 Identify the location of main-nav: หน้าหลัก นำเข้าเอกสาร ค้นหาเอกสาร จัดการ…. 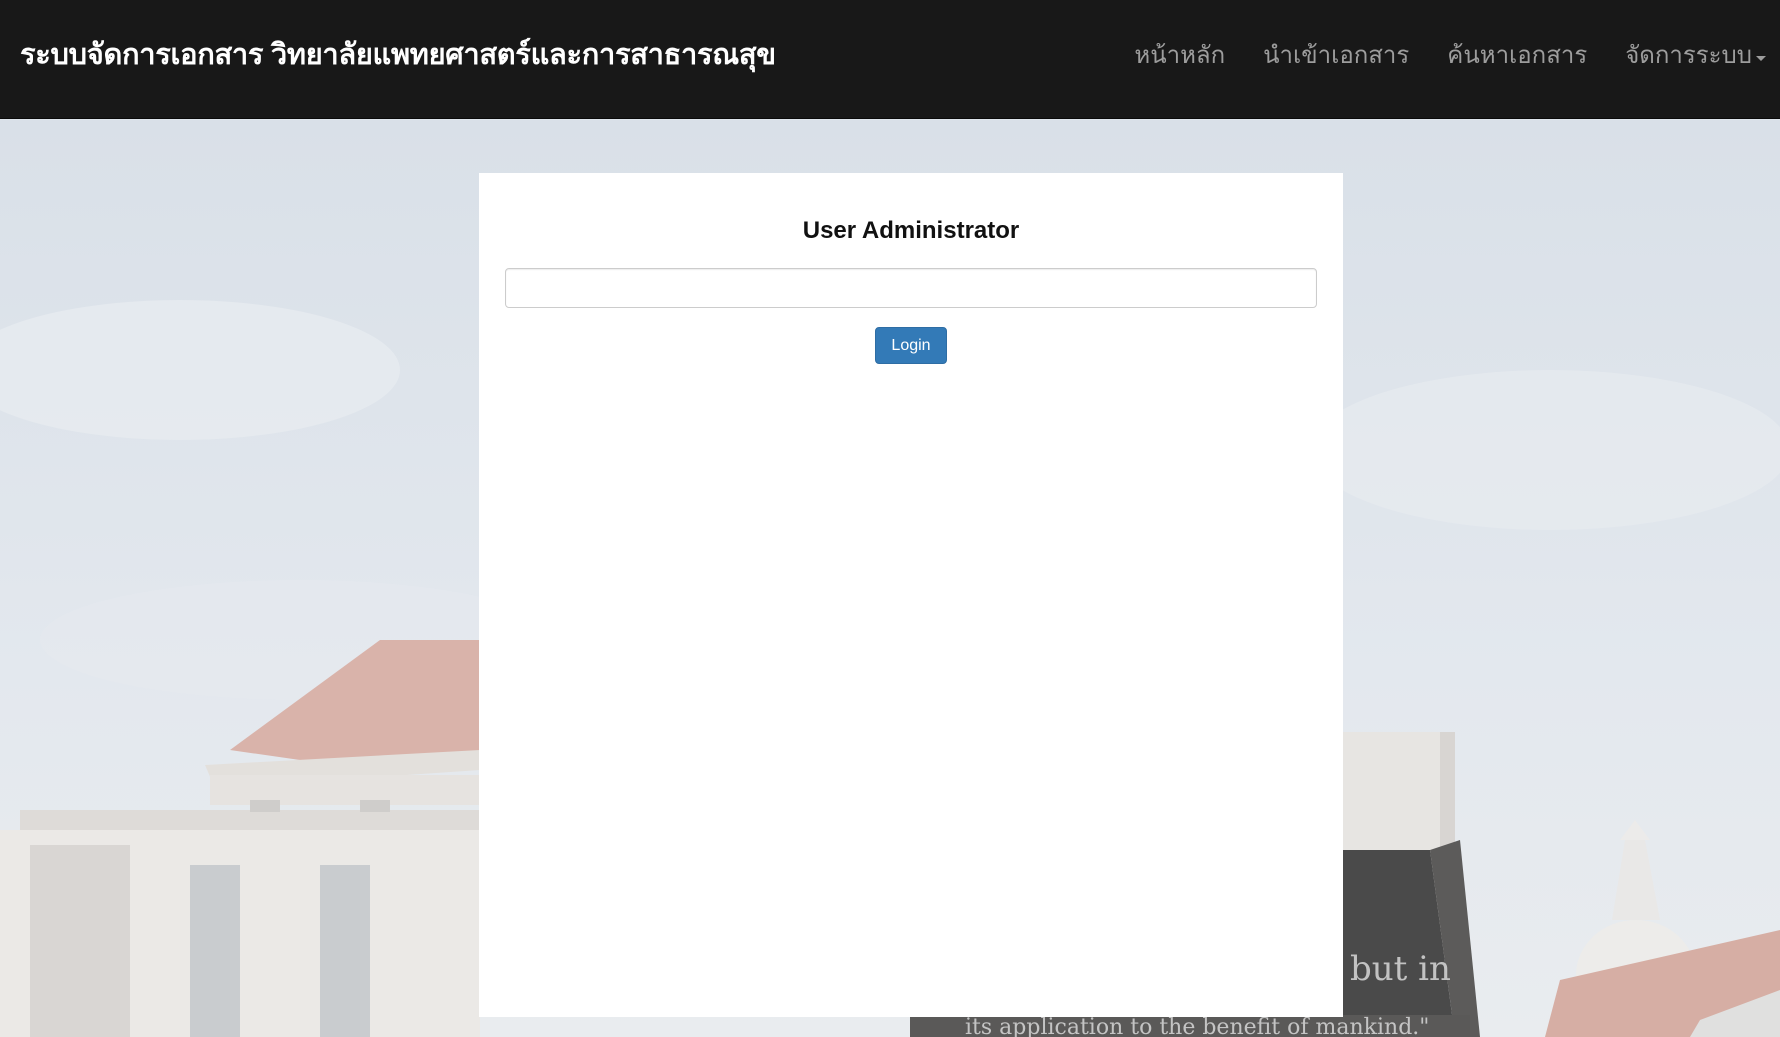
(1440, 56).